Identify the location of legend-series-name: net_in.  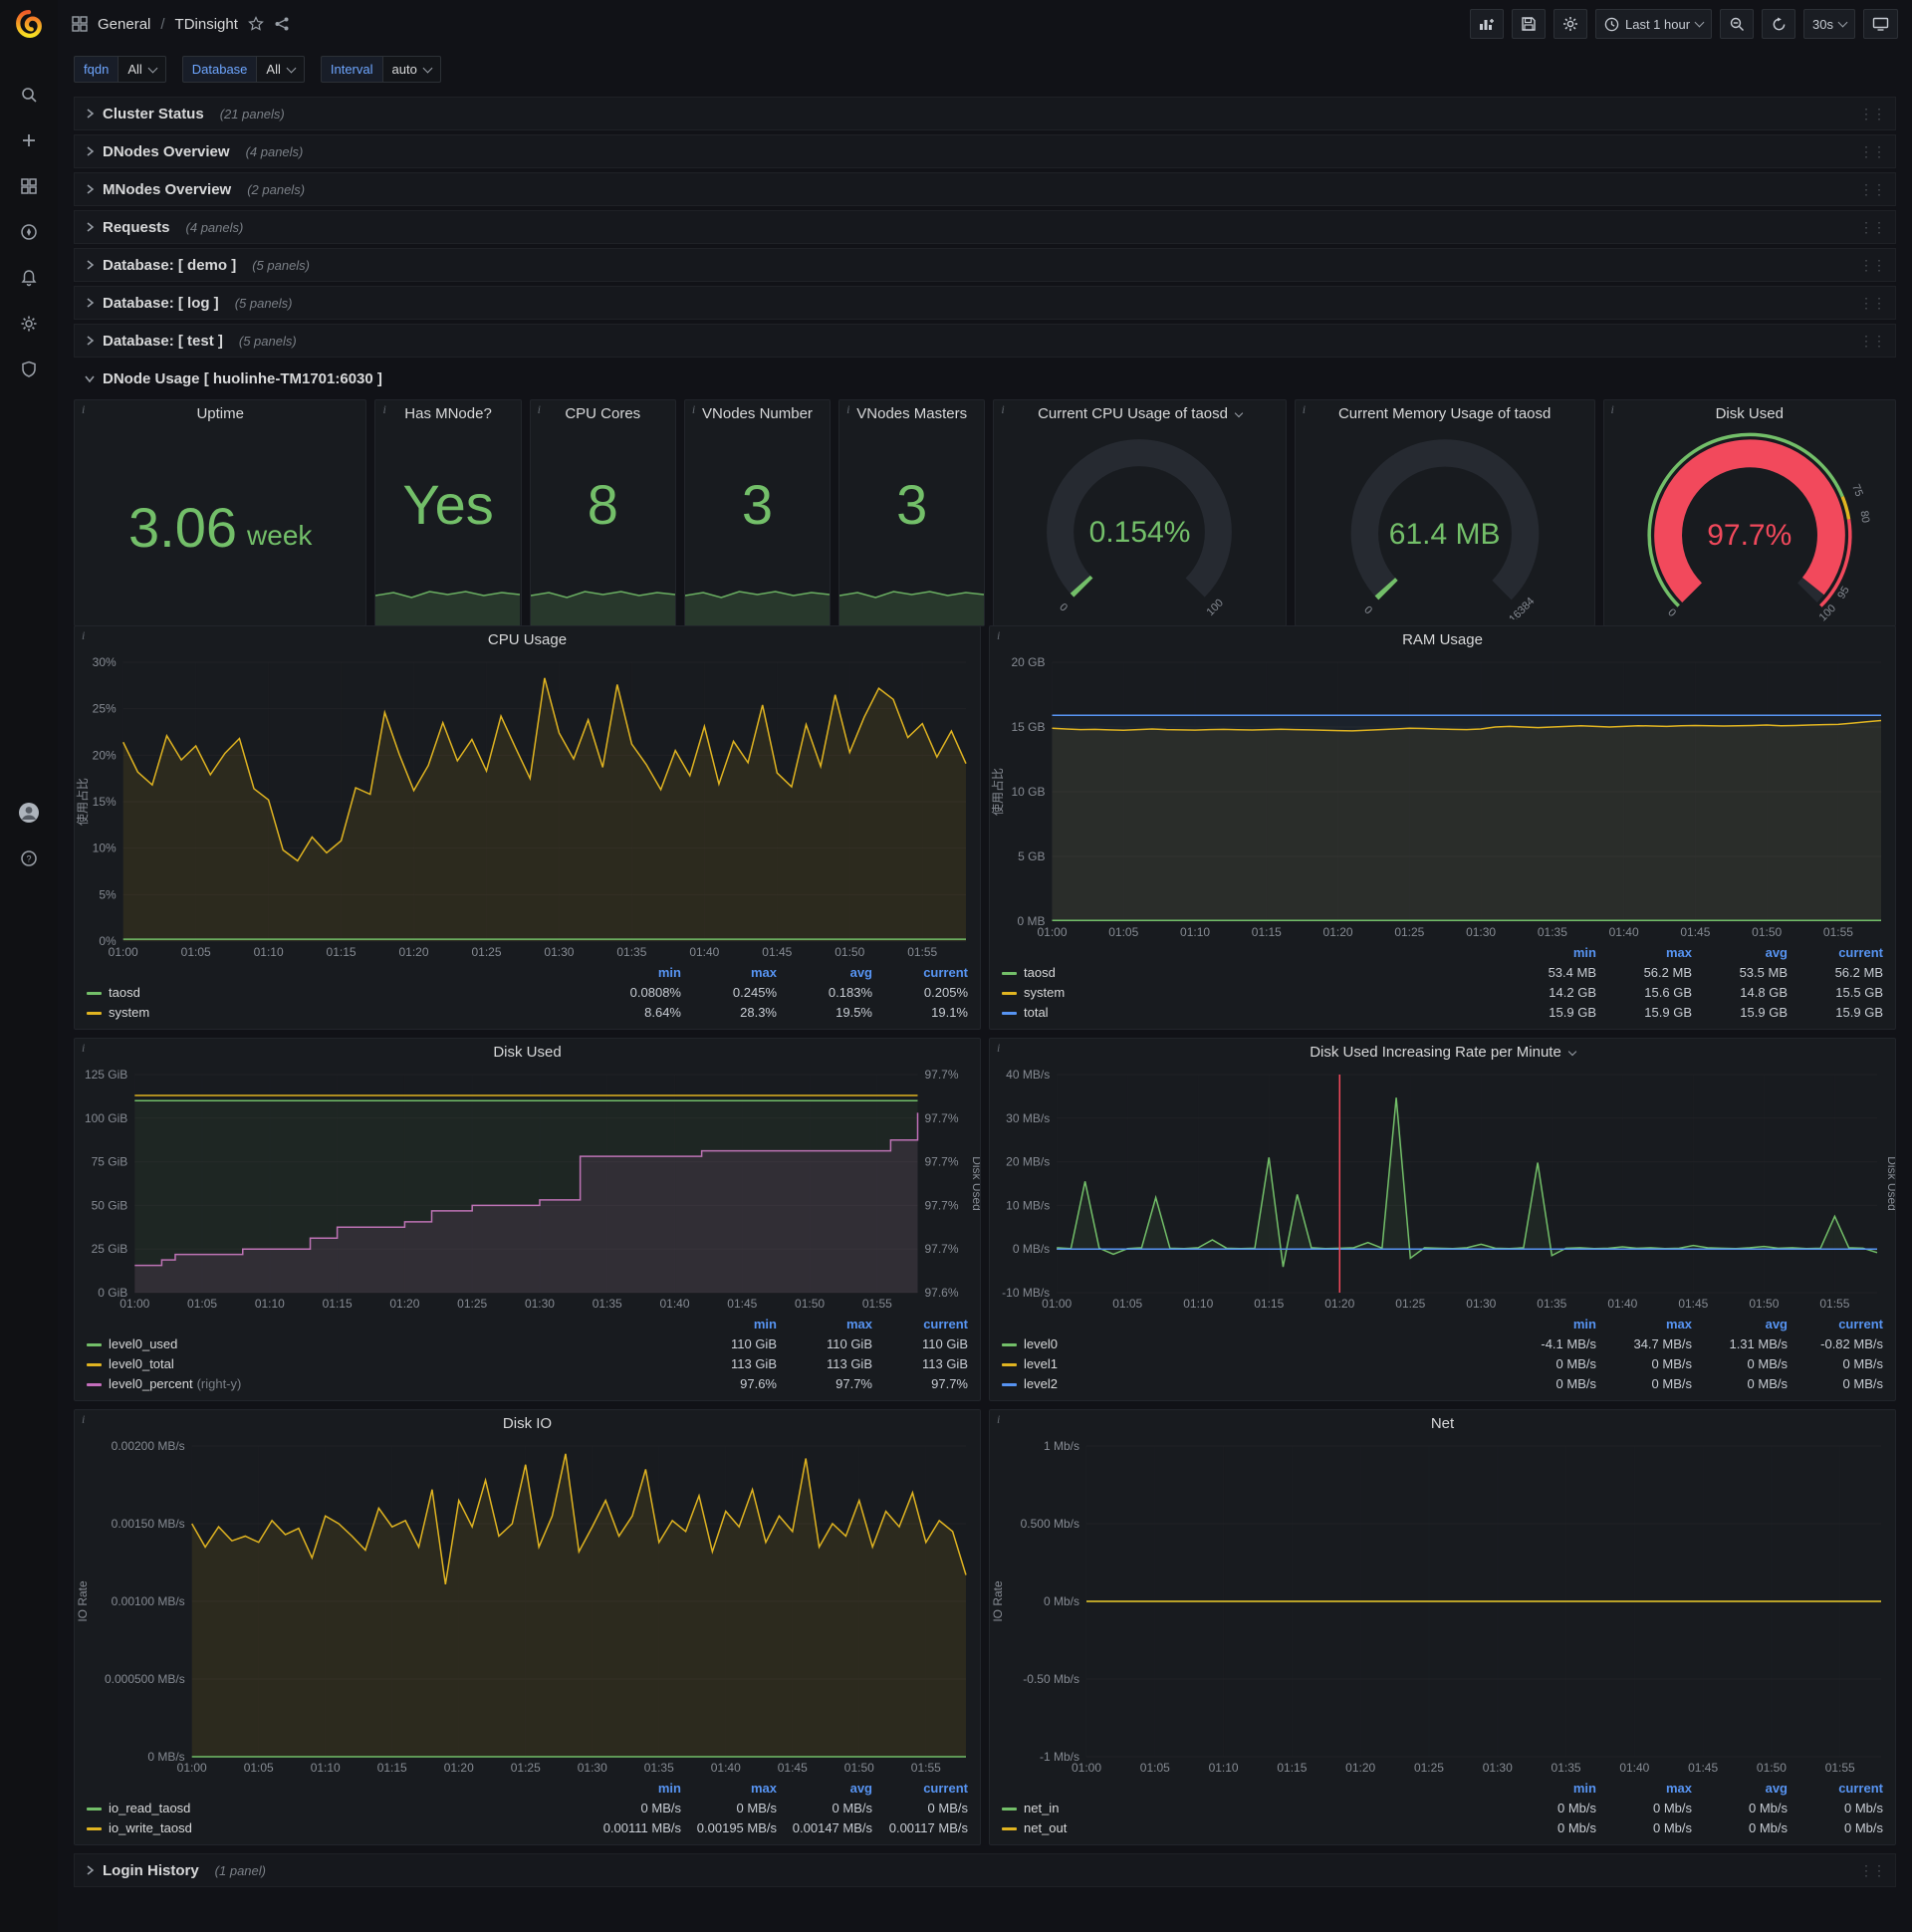
(1251, 1808).